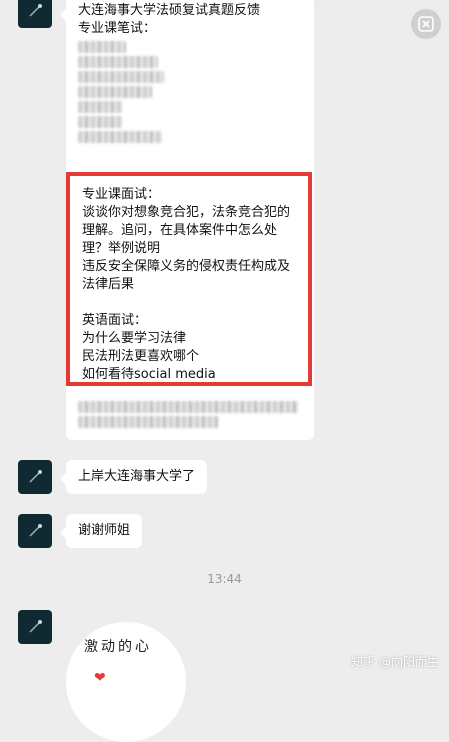 The width and height of the screenshot is (449, 742). Describe the element at coordinates (188, 414) in the screenshot. I see `blurred-footer` at that location.